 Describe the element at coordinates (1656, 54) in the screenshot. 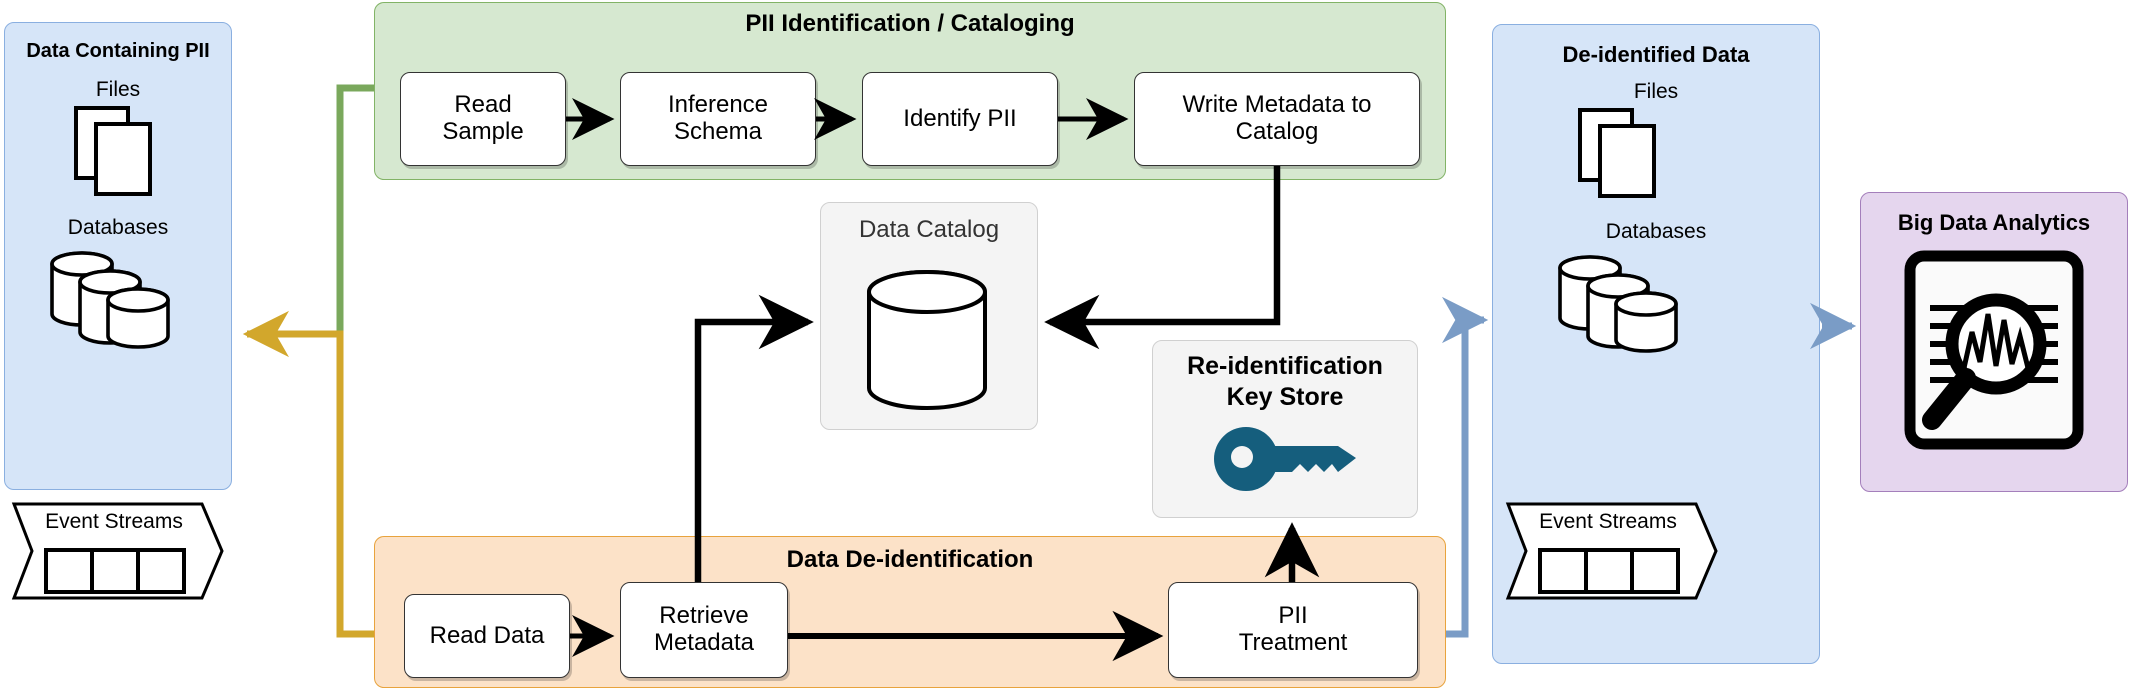

I see `panel-title-deidentified-data: De-identified Data` at that location.